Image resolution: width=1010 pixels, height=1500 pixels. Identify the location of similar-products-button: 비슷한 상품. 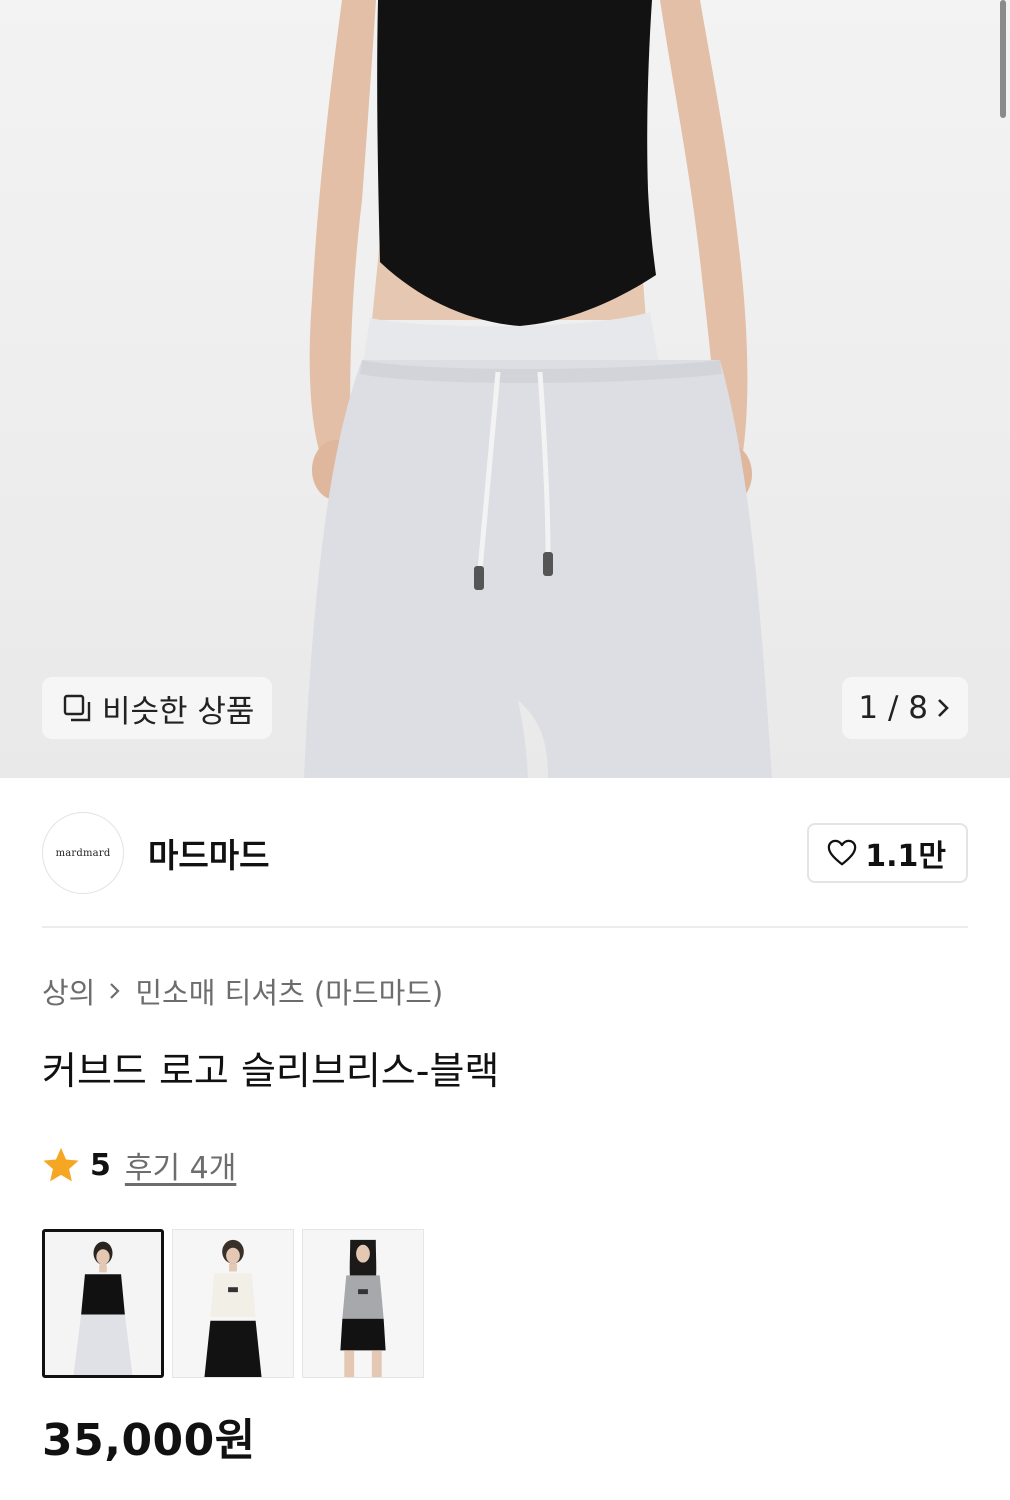
(157, 708).